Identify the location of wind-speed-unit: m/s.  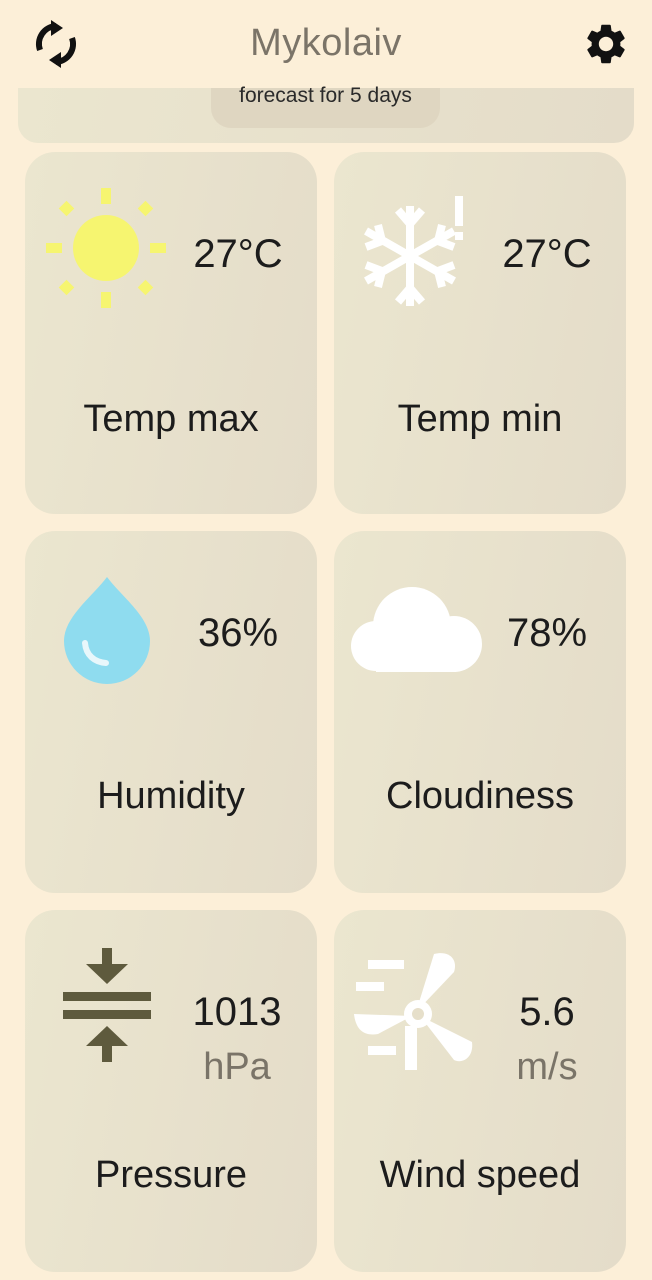
(547, 1067).